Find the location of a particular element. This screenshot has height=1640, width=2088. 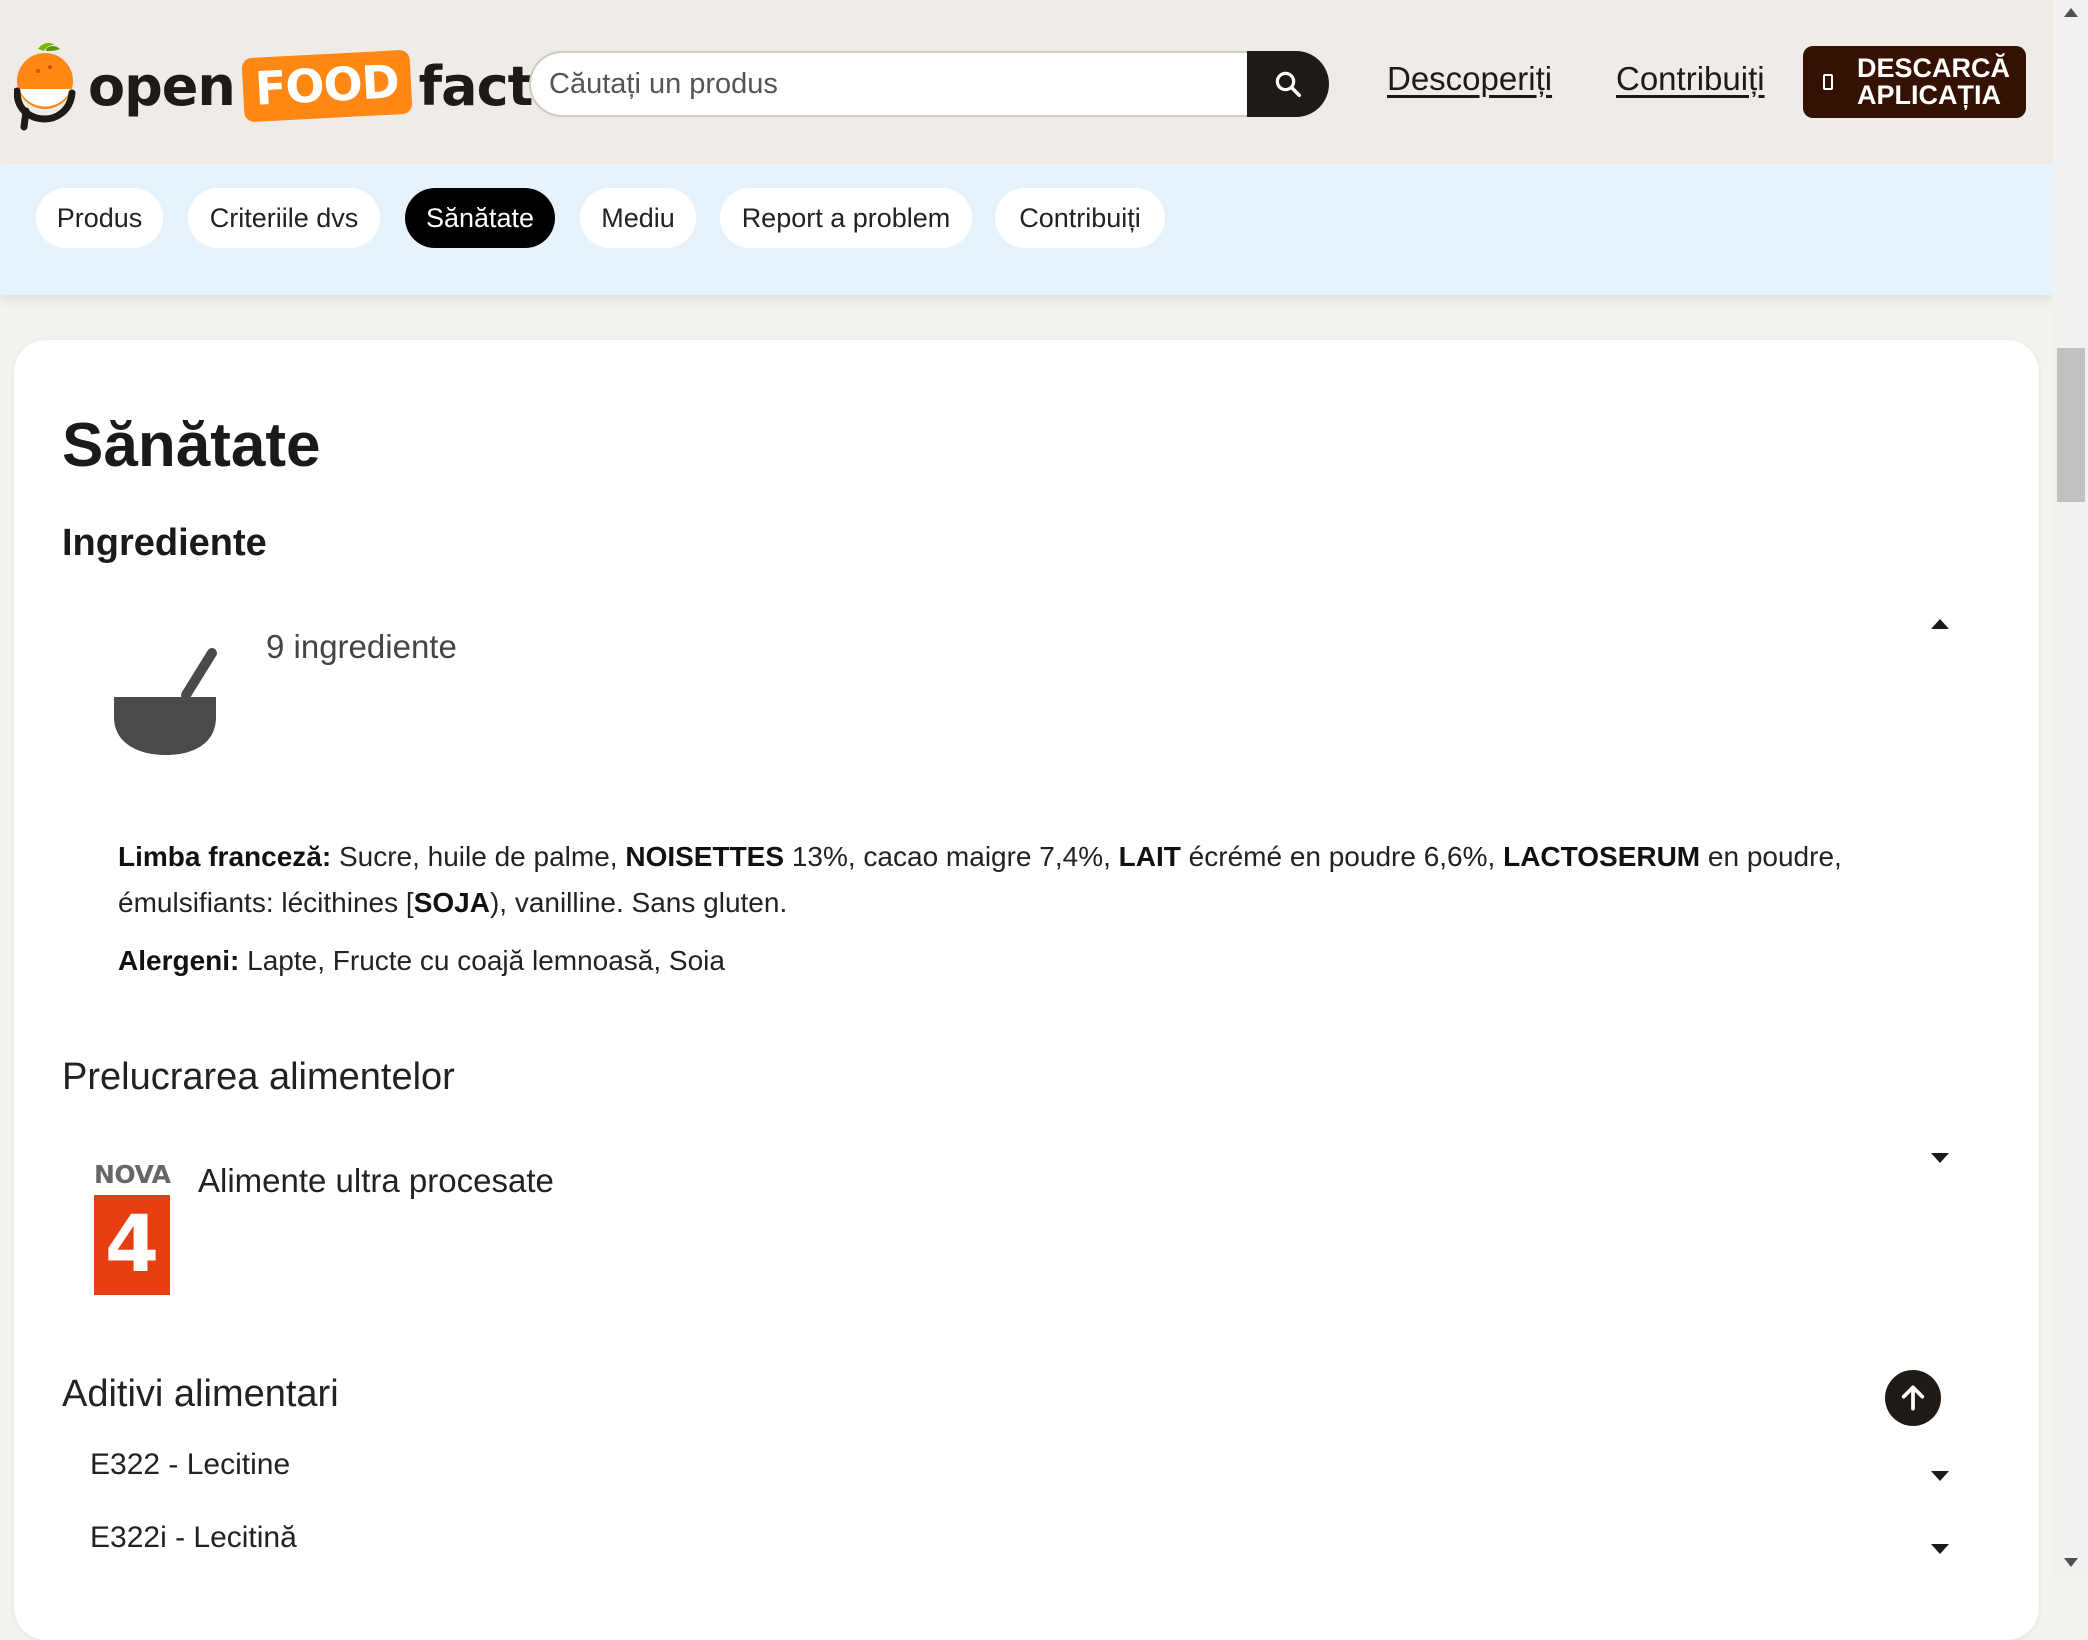

bowl-icon is located at coordinates (165, 701).